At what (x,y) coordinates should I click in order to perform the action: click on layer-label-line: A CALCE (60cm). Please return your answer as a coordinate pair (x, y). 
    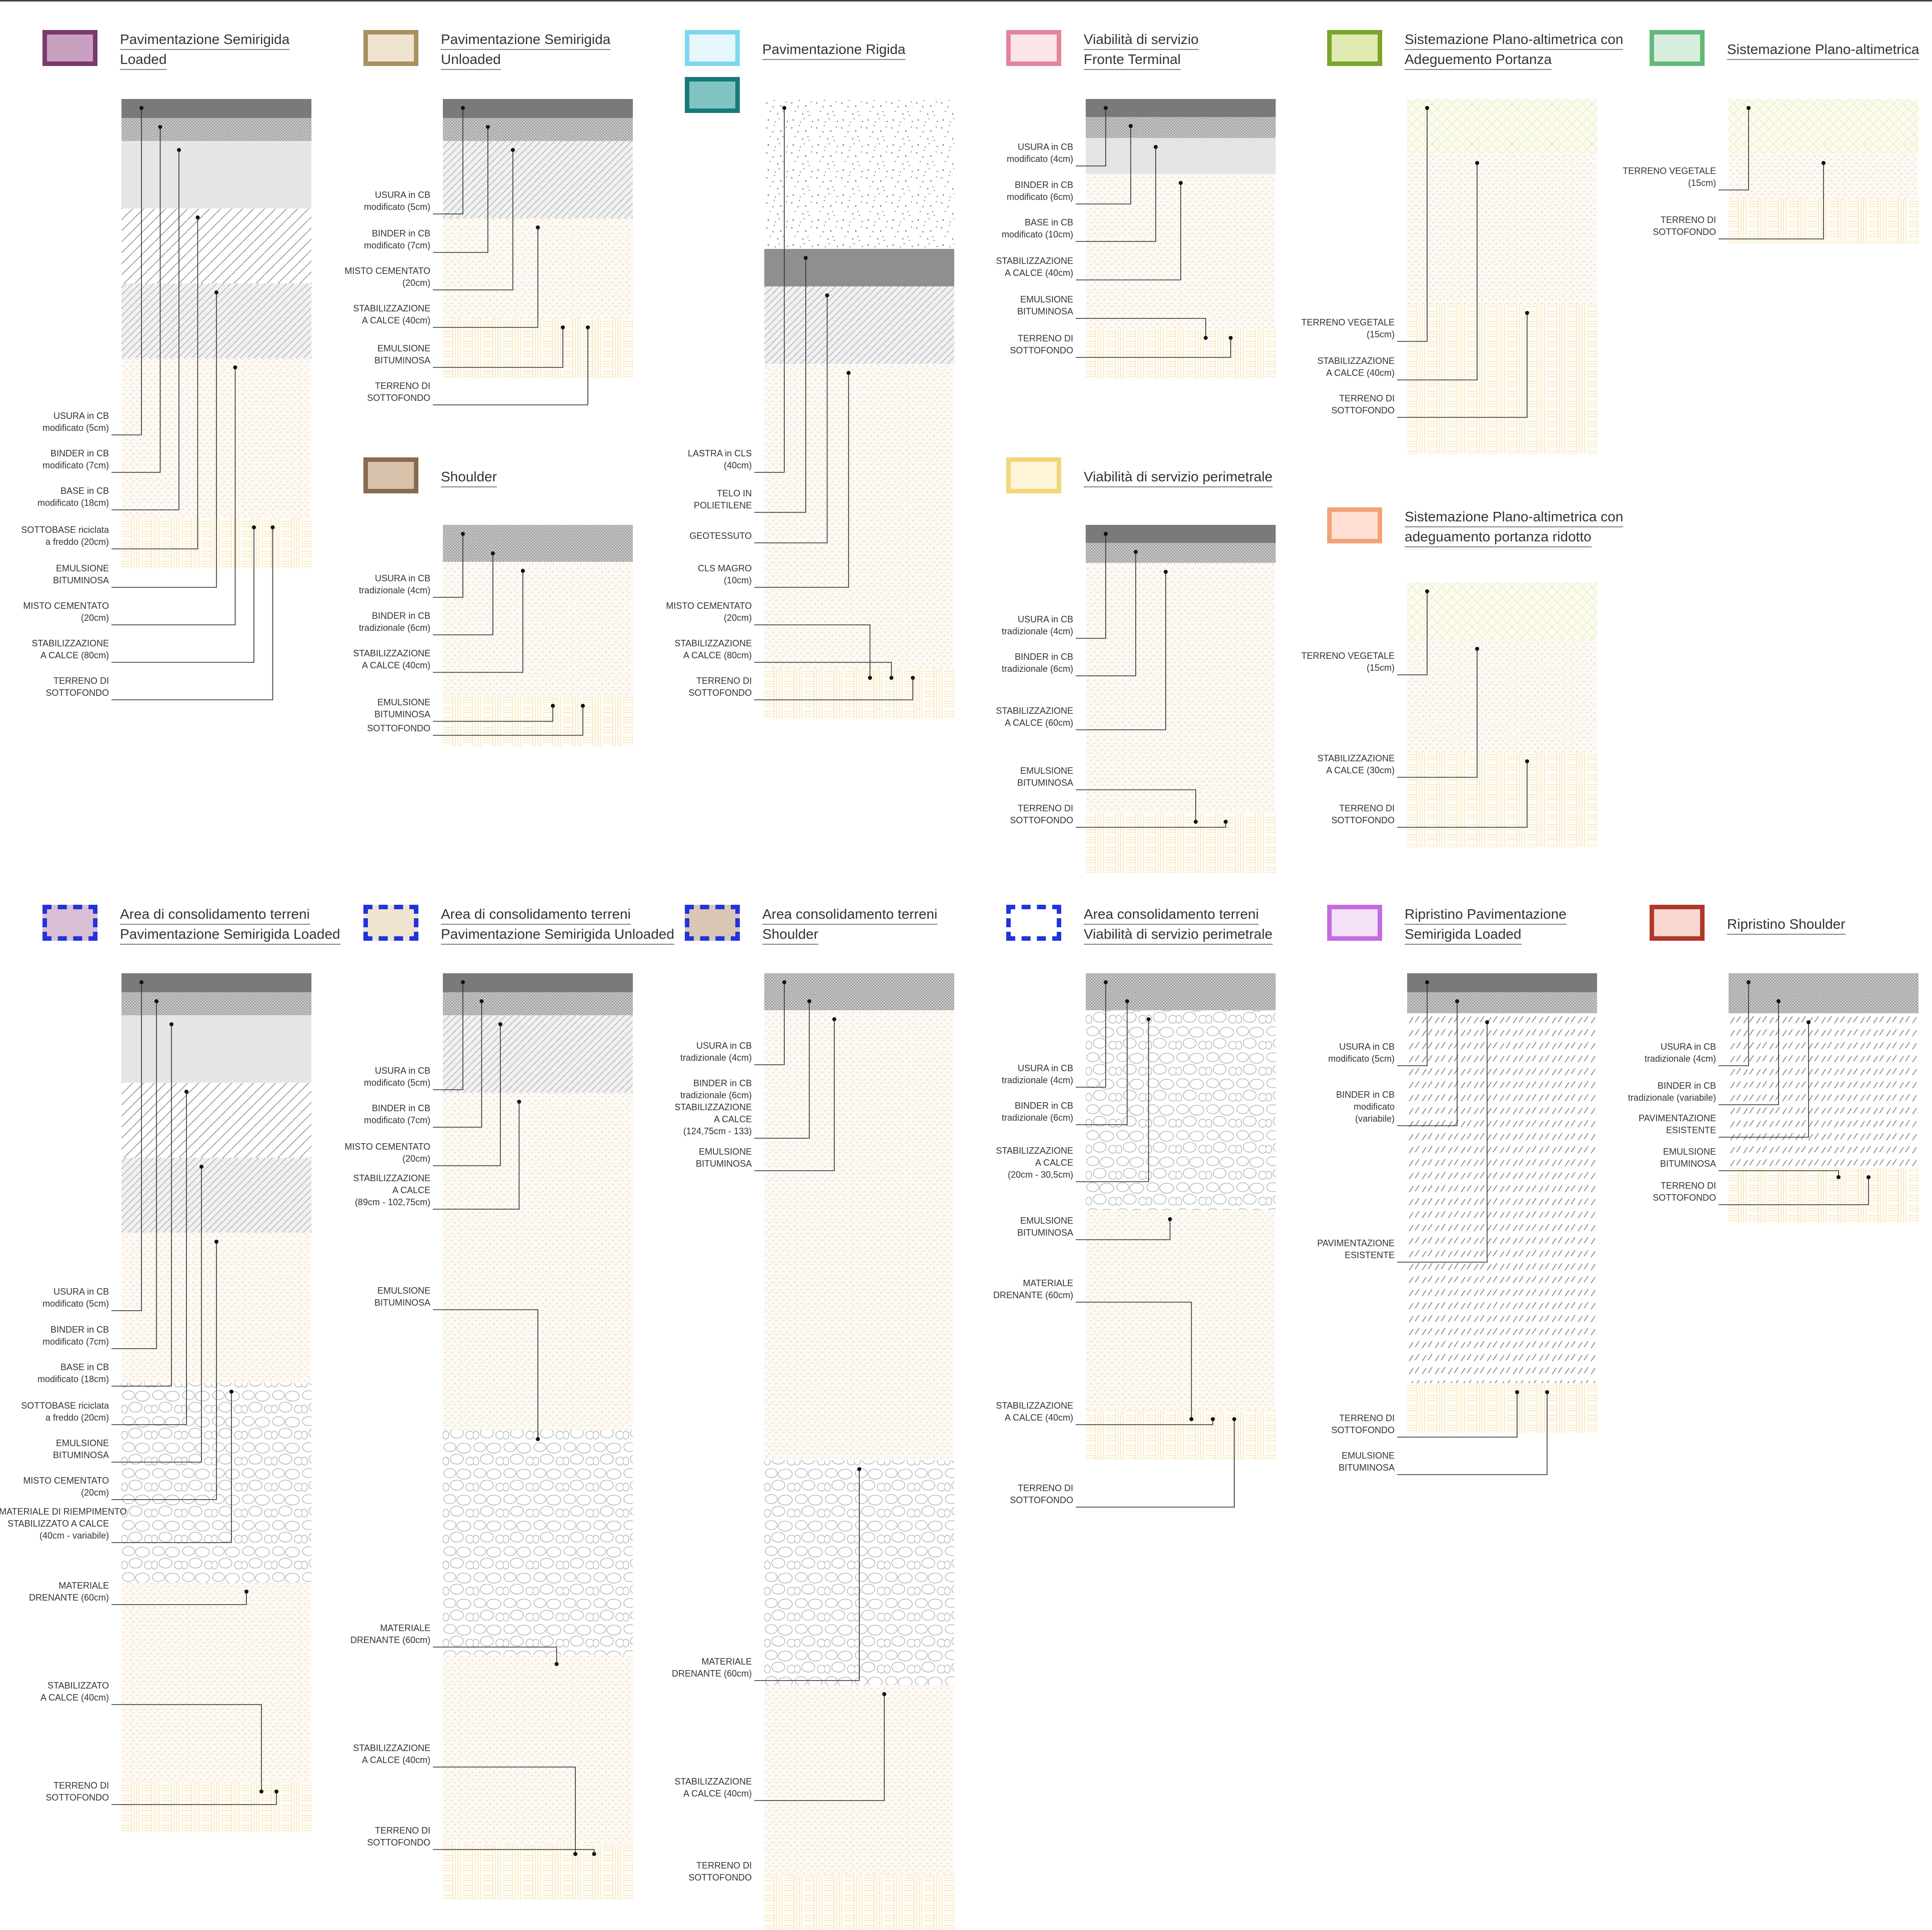
    Looking at the image, I should click on (1038, 723).